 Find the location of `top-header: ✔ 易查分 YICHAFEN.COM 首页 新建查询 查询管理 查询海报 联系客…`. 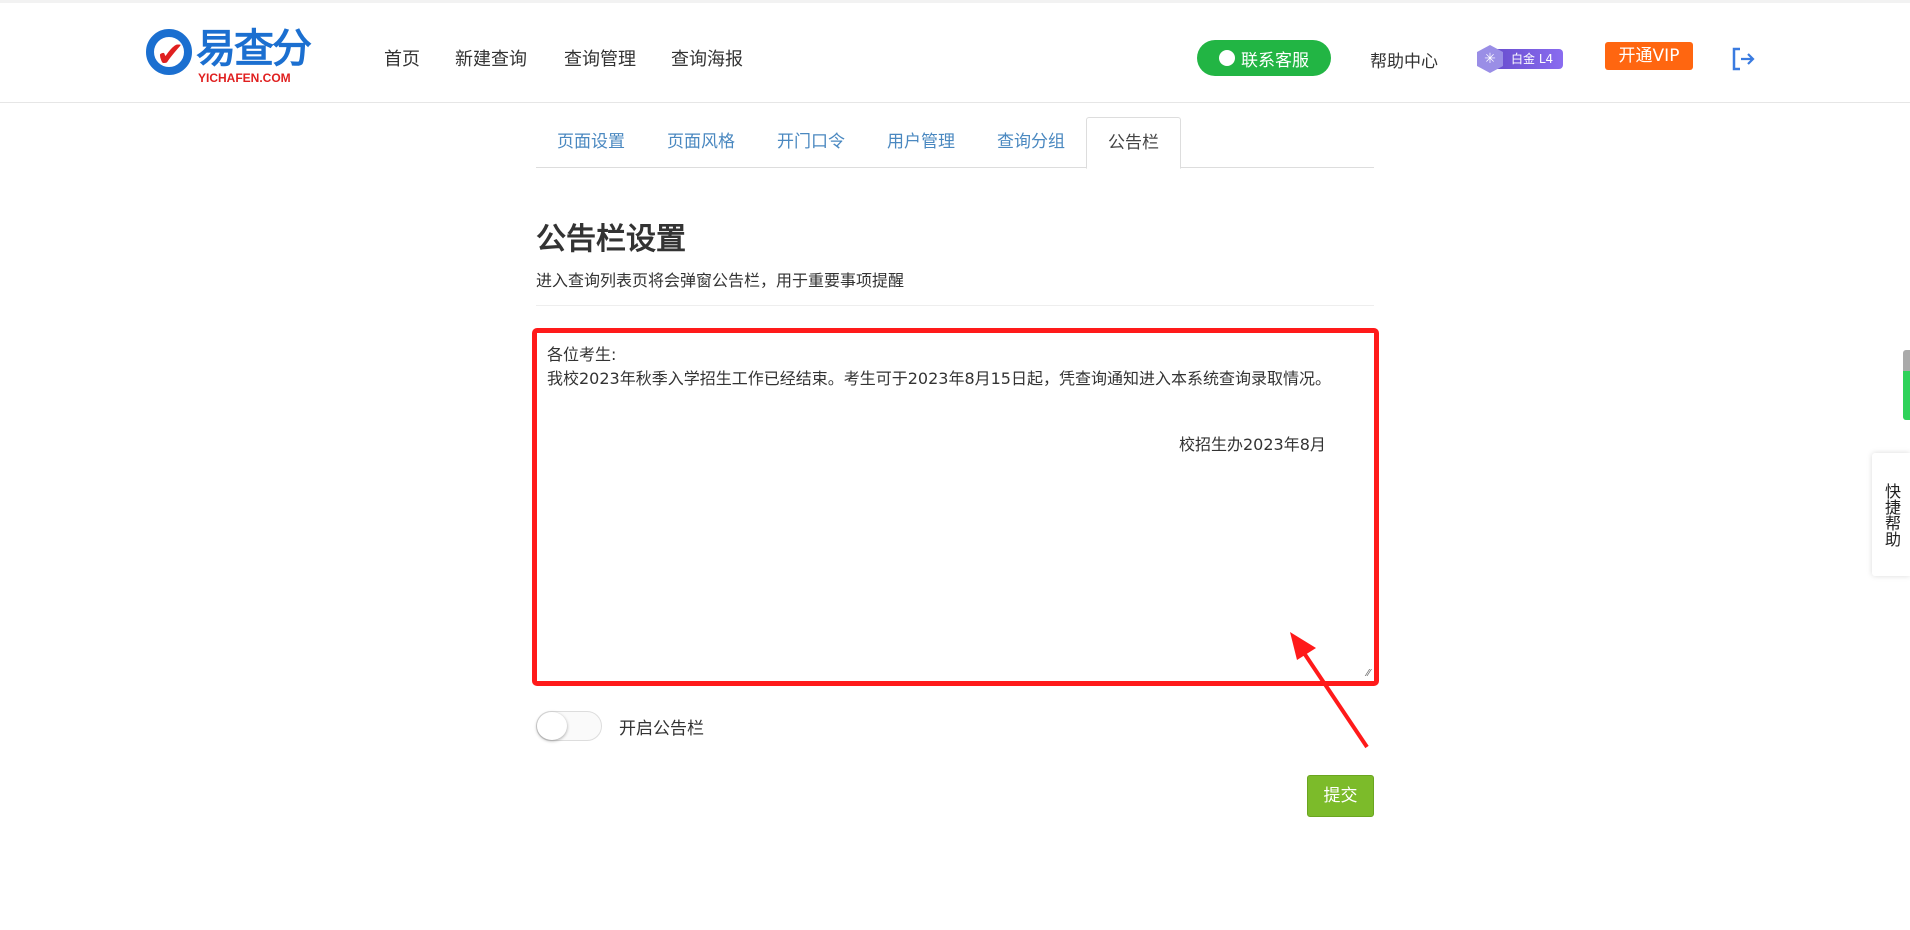

top-header: ✔ 易查分 YICHAFEN.COM 首页 新建查询 查询管理 查询海报 联系客… is located at coordinates (955, 51).